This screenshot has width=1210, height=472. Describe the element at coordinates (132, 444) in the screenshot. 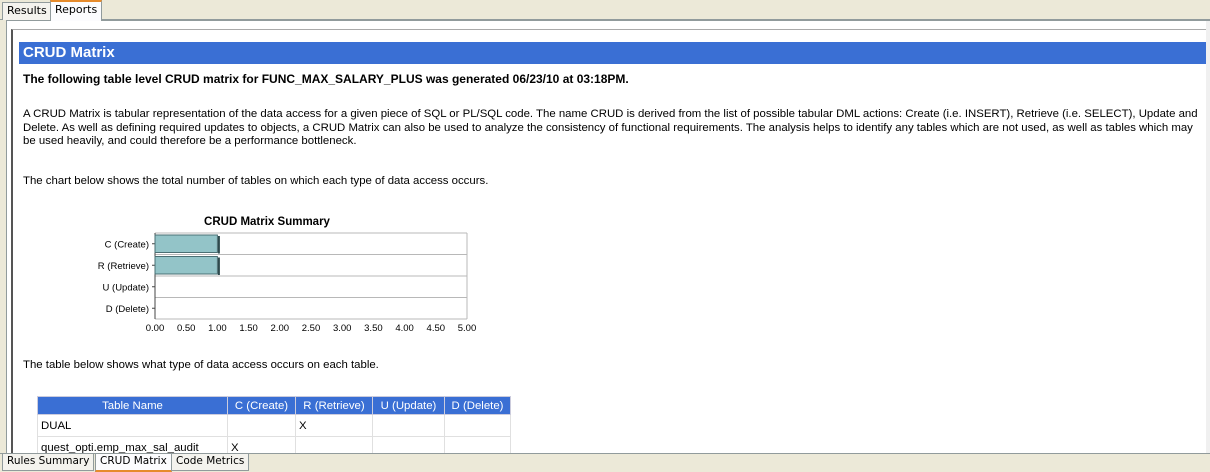

I see `cell-table-name: quest_opti.emp_max_sal_audit` at that location.